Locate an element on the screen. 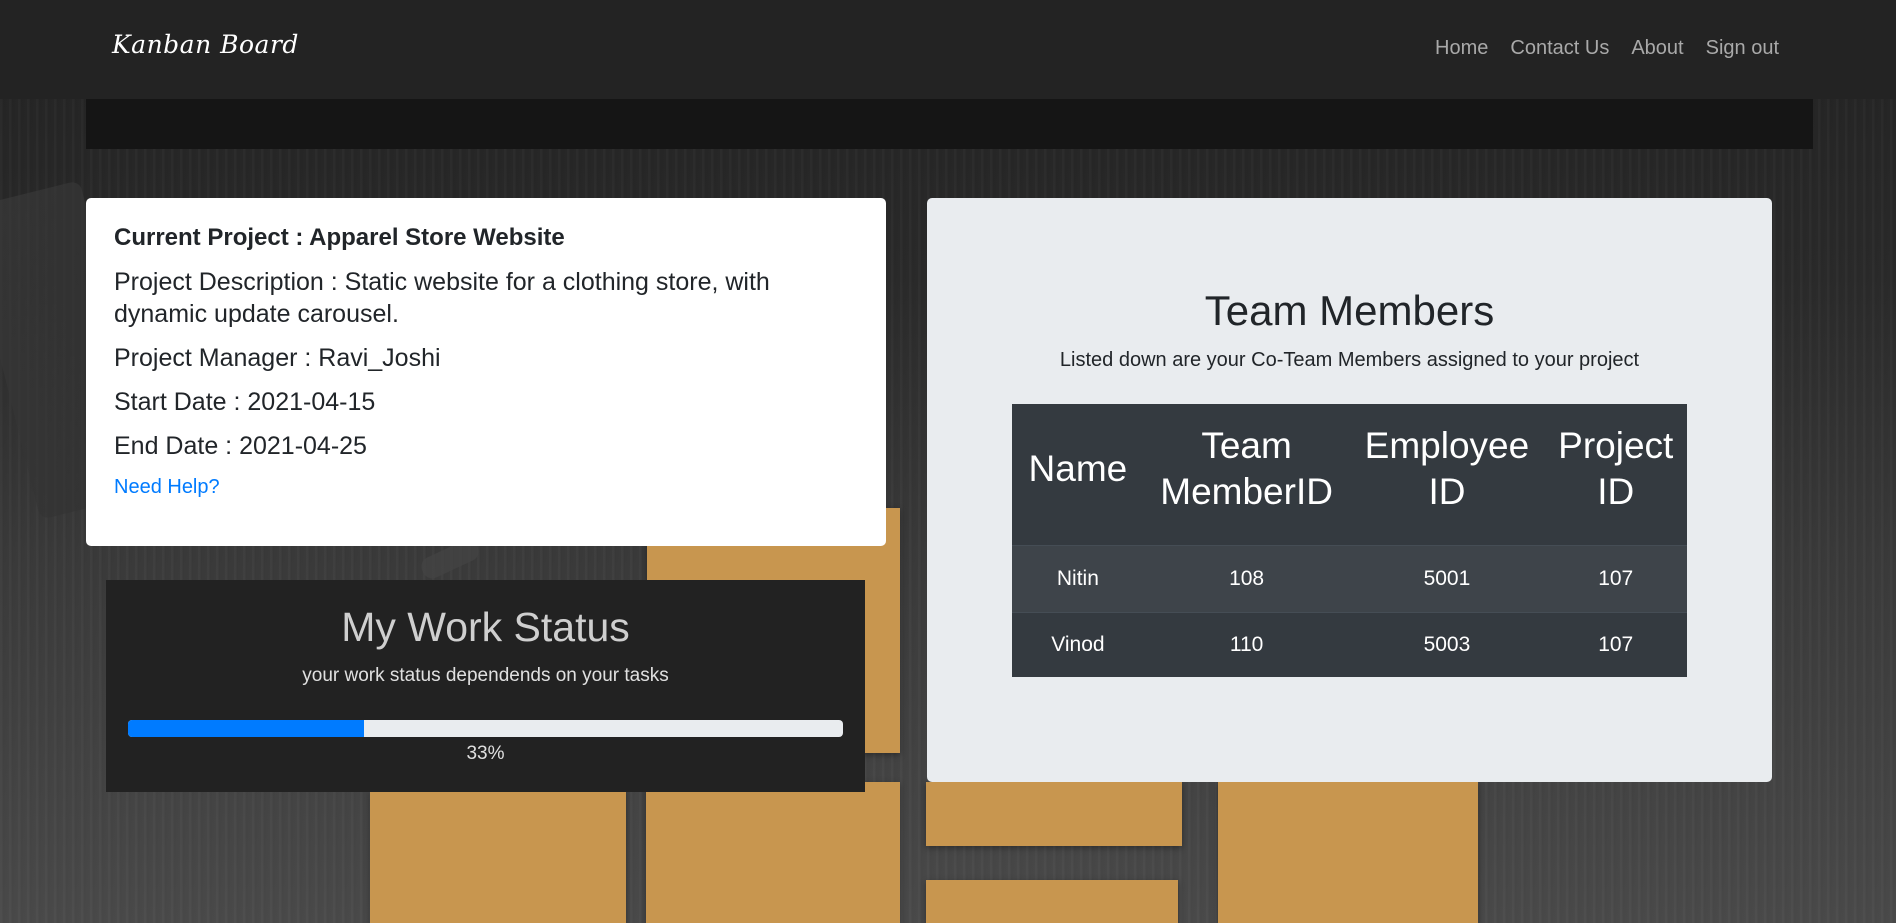 The width and height of the screenshot is (1896, 923). brand-logo: Kanban Board is located at coordinates (205, 44).